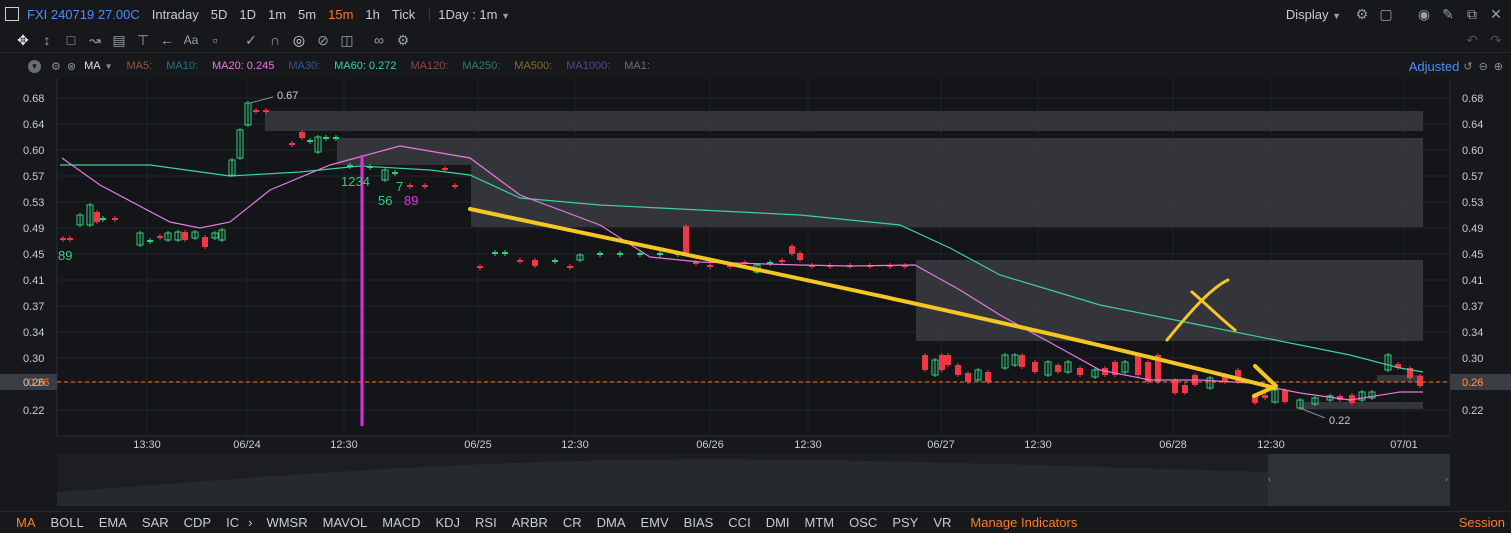  What do you see at coordinates (372, 14) in the screenshot?
I see `tf-1h: 1h` at bounding box center [372, 14].